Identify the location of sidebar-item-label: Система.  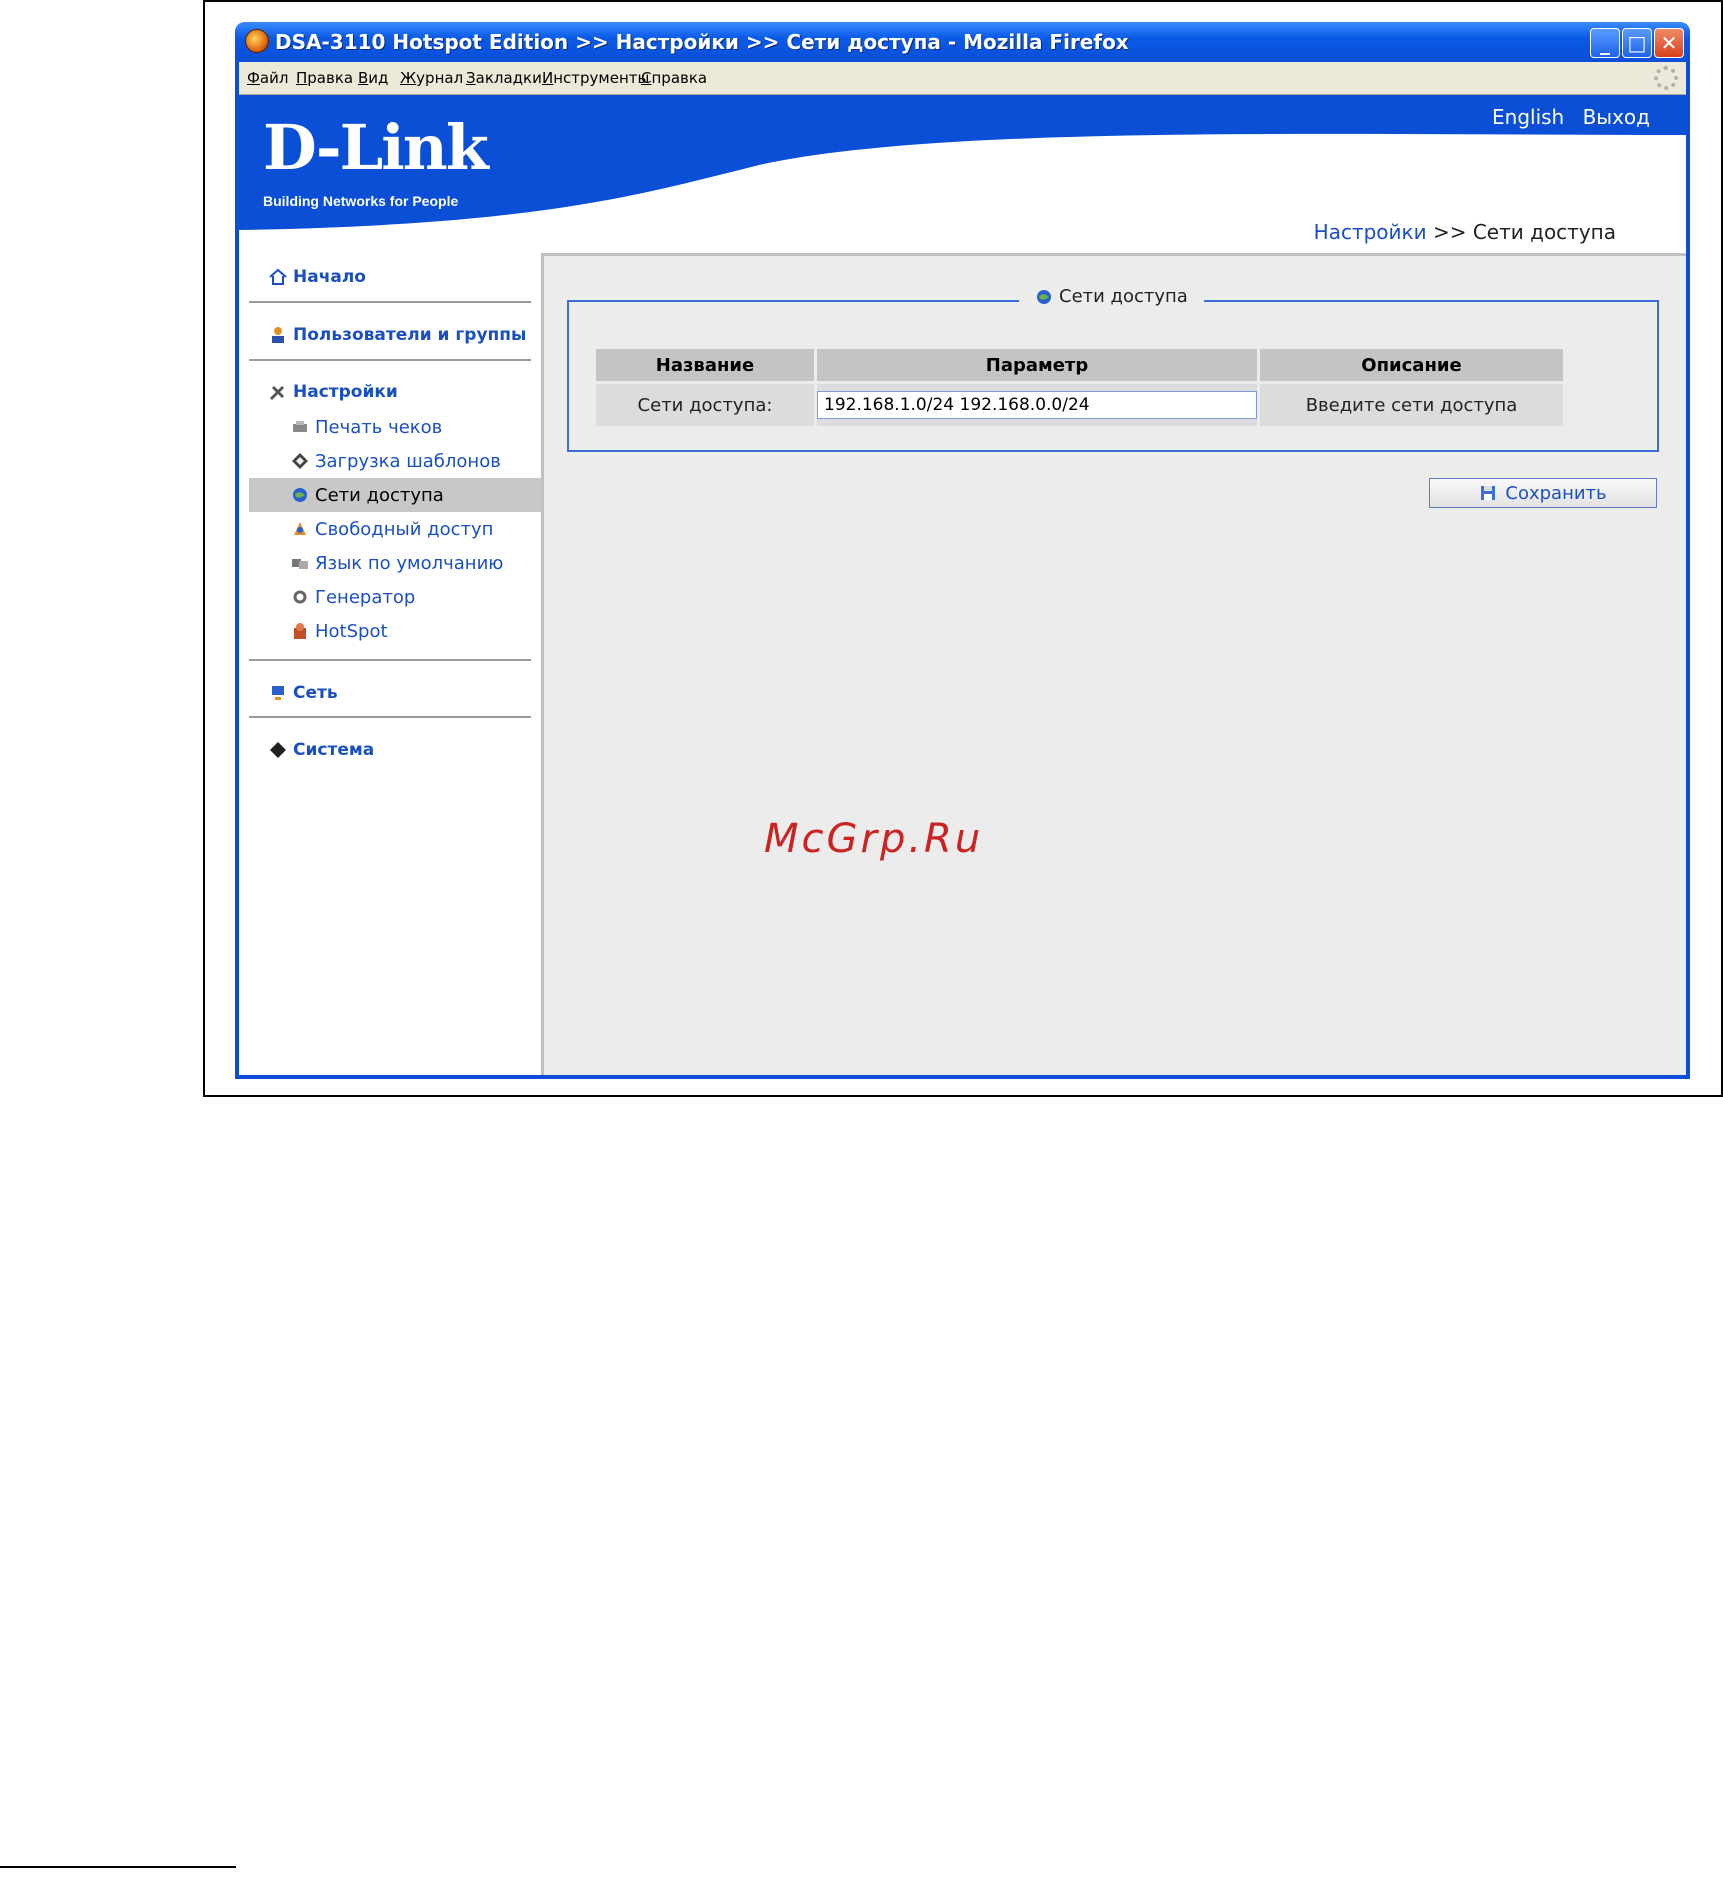
(334, 750).